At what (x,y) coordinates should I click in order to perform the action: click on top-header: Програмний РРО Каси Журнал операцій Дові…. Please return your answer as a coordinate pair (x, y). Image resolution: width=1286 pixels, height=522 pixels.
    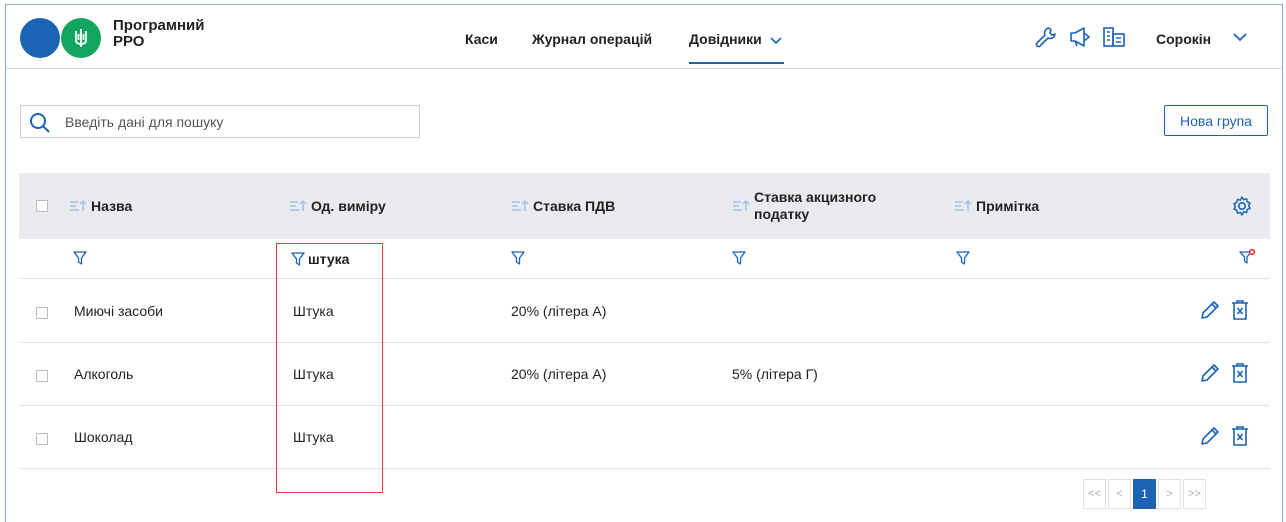
    Looking at the image, I should click on (644, 37).